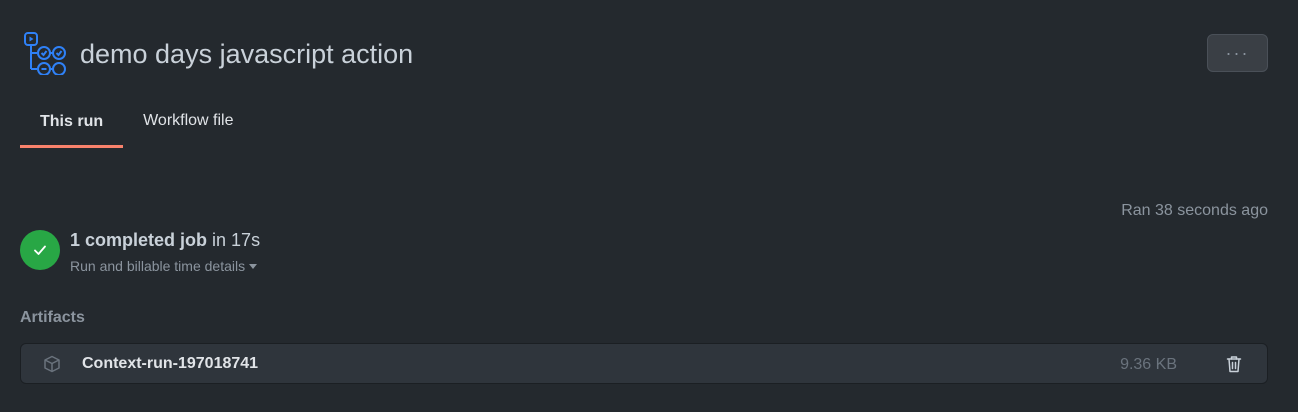 The image size is (1298, 412). I want to click on tab-bar: This run Workflow file, so click(137, 122).